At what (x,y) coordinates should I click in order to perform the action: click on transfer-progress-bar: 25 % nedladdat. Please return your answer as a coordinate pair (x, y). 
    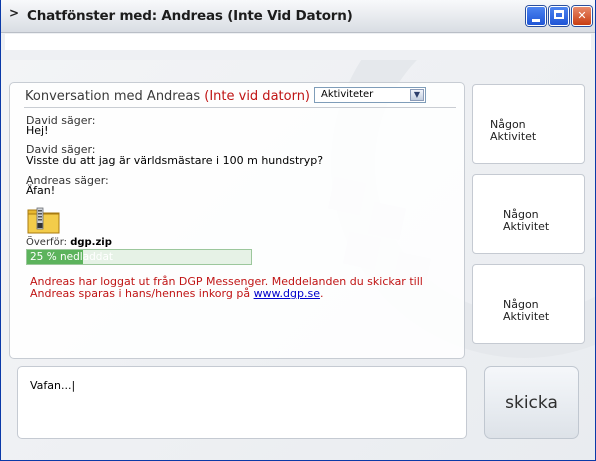
    Looking at the image, I should click on (139, 257).